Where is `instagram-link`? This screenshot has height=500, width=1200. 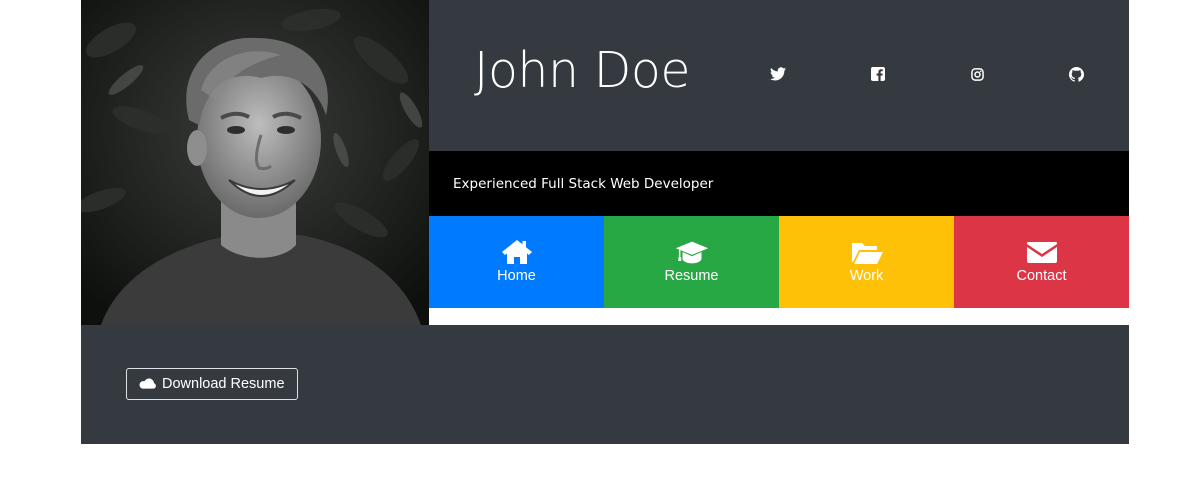 instagram-link is located at coordinates (977, 74).